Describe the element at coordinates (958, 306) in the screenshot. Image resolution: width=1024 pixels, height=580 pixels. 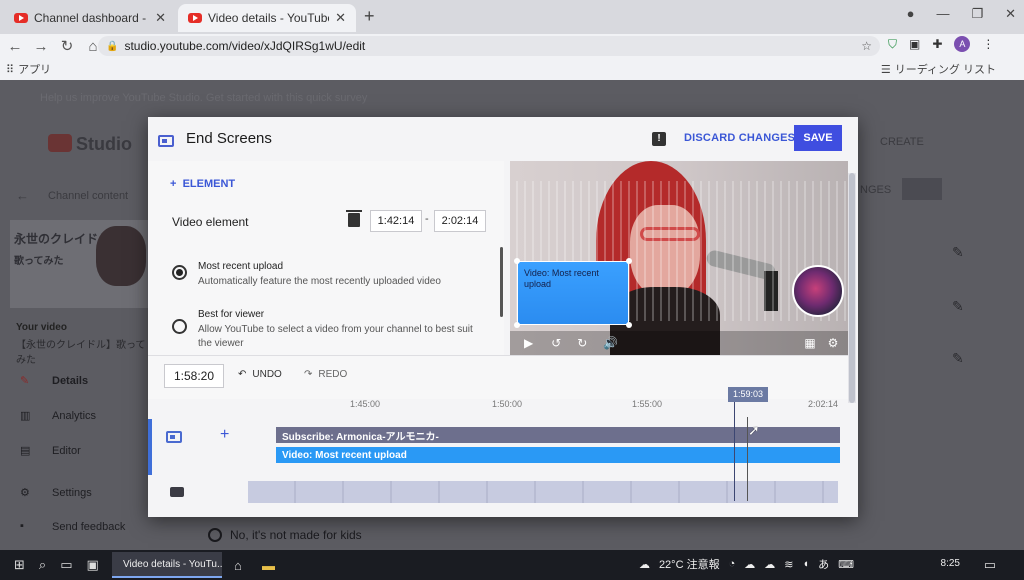
I see `pencil-icon: ✎` at that location.